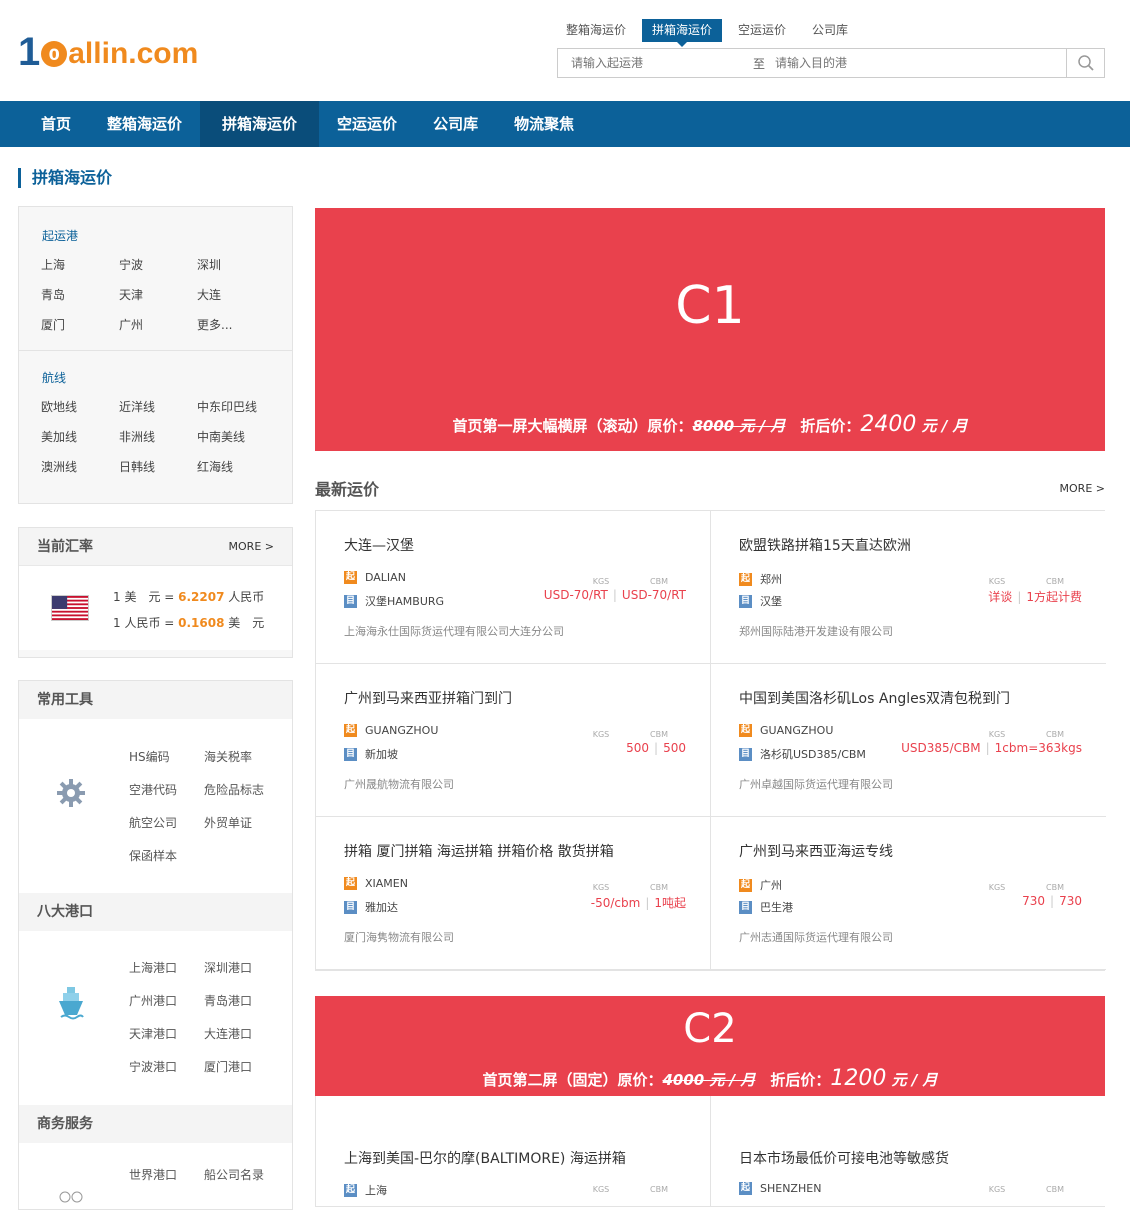 This screenshot has height=1211, width=1130. I want to click on route-link: 日韩线, so click(158, 467).